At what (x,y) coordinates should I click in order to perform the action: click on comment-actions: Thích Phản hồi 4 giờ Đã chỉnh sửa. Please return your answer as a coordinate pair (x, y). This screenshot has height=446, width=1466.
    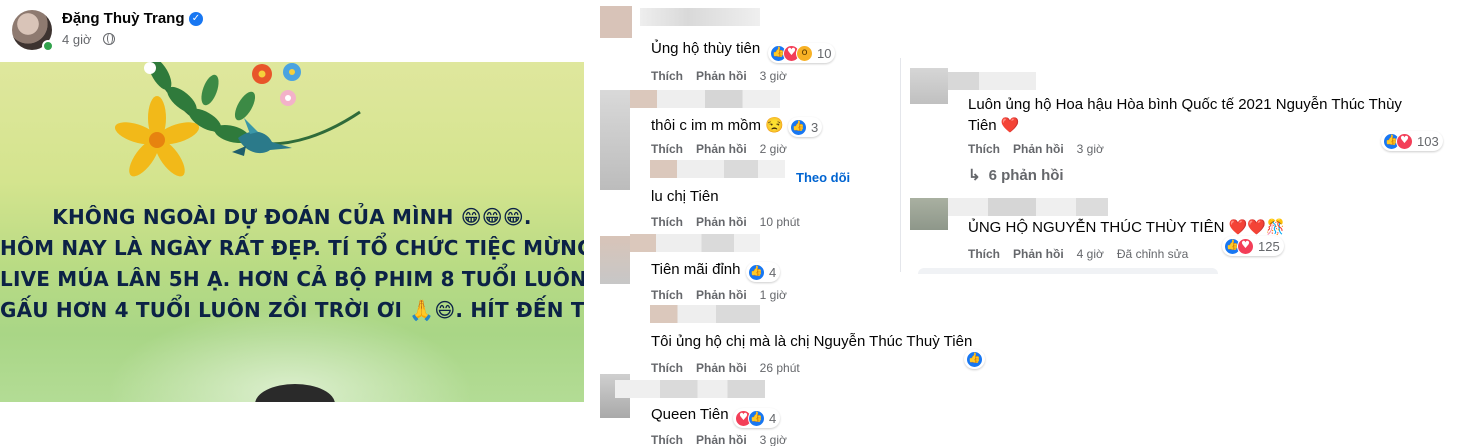
    Looking at the image, I should click on (1084, 254).